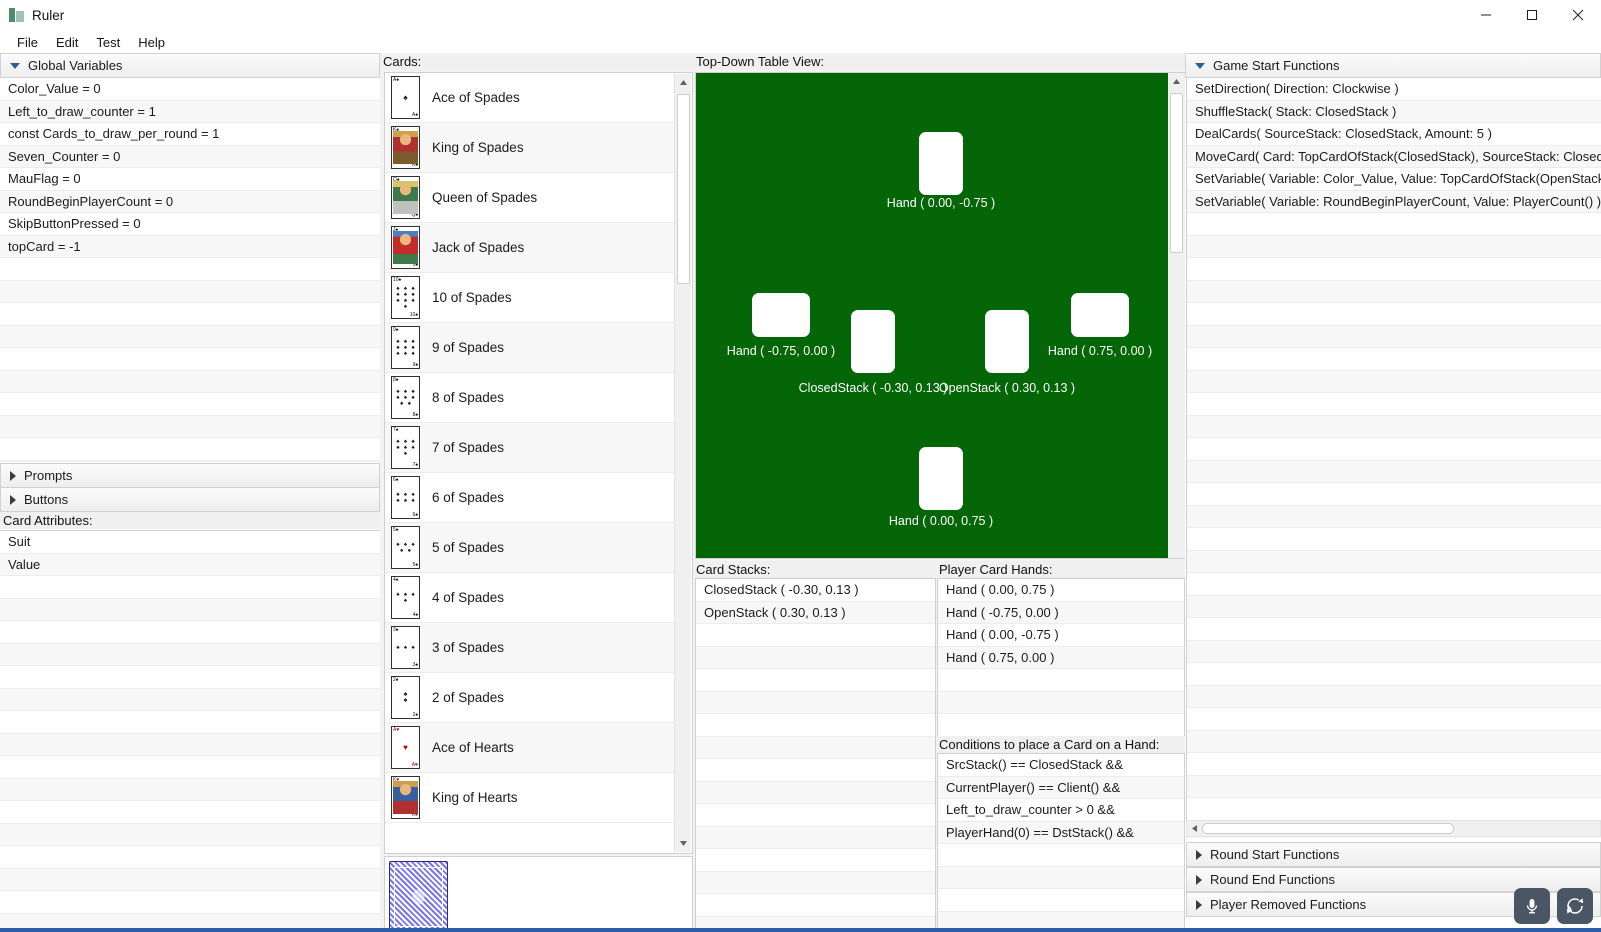  I want to click on global-variables-header: Global Variables, so click(190, 65).